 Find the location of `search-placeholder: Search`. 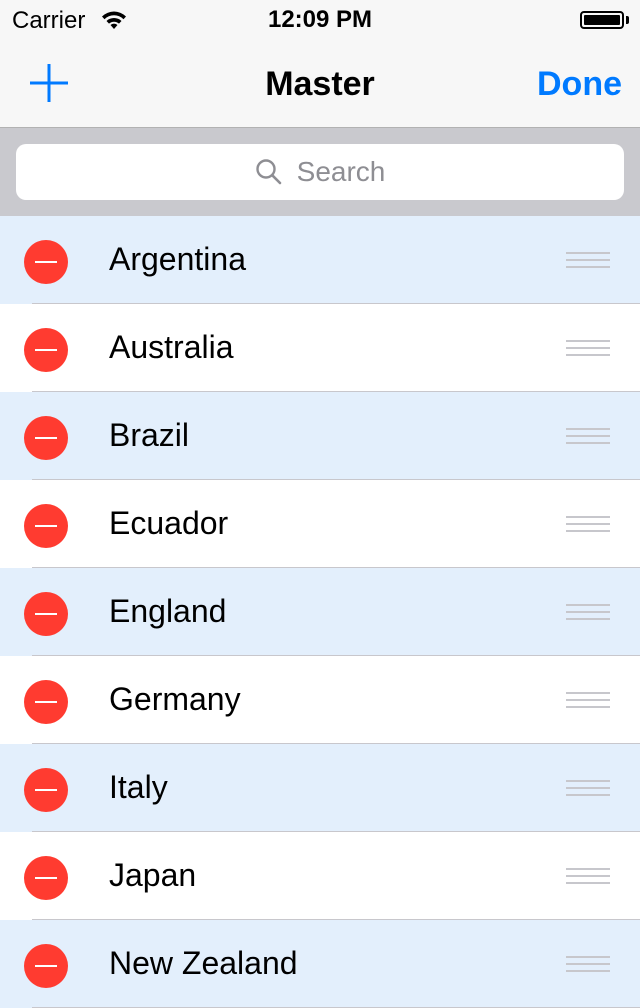

search-placeholder: Search is located at coordinates (341, 171).